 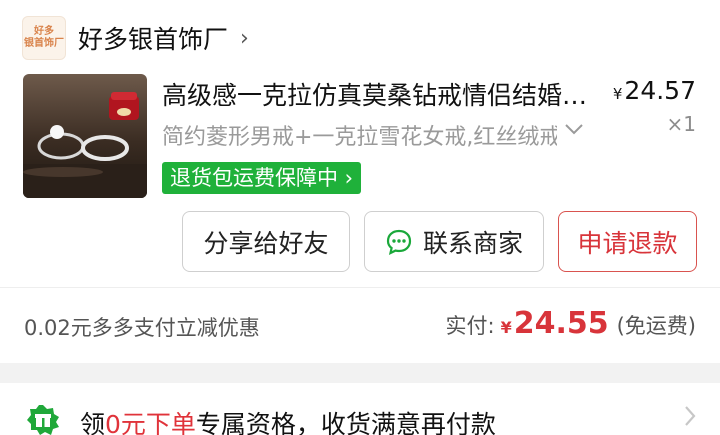 What do you see at coordinates (244, 38) in the screenshot?
I see `chevron-right-icon: ›` at bounding box center [244, 38].